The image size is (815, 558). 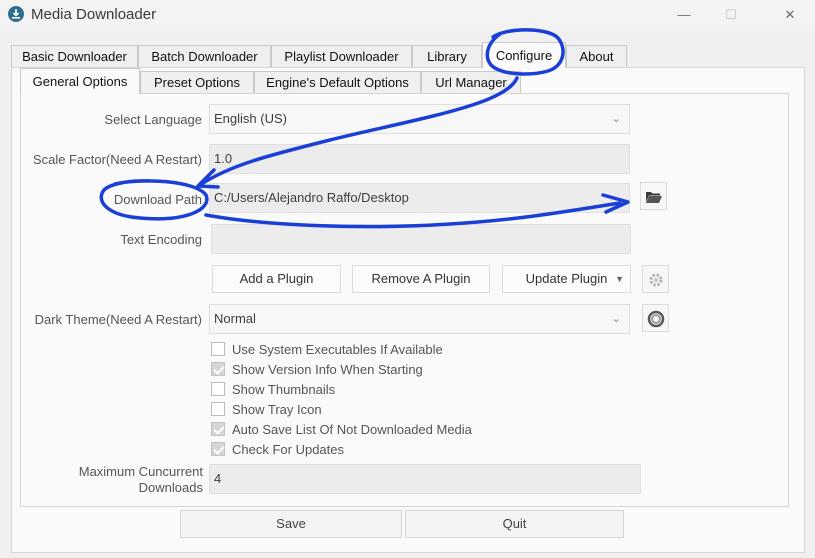 I want to click on checkbox-auto-save-list: Auto Save List Of Not Downloaded Media, so click(x=341, y=429).